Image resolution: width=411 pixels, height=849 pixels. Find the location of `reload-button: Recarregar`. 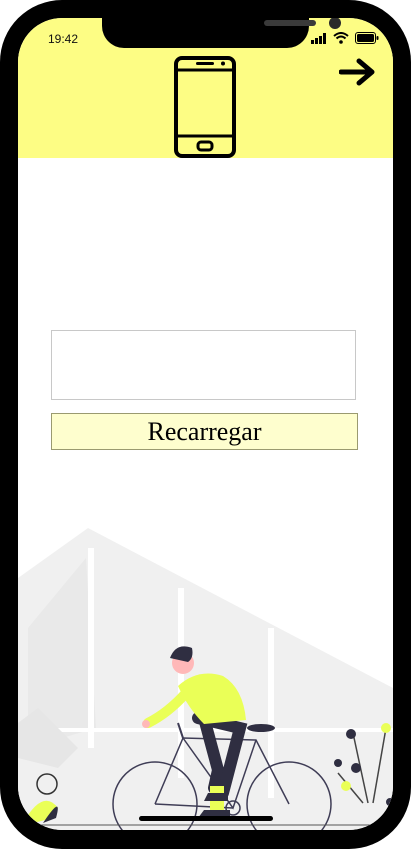

reload-button: Recarregar is located at coordinates (204, 431).